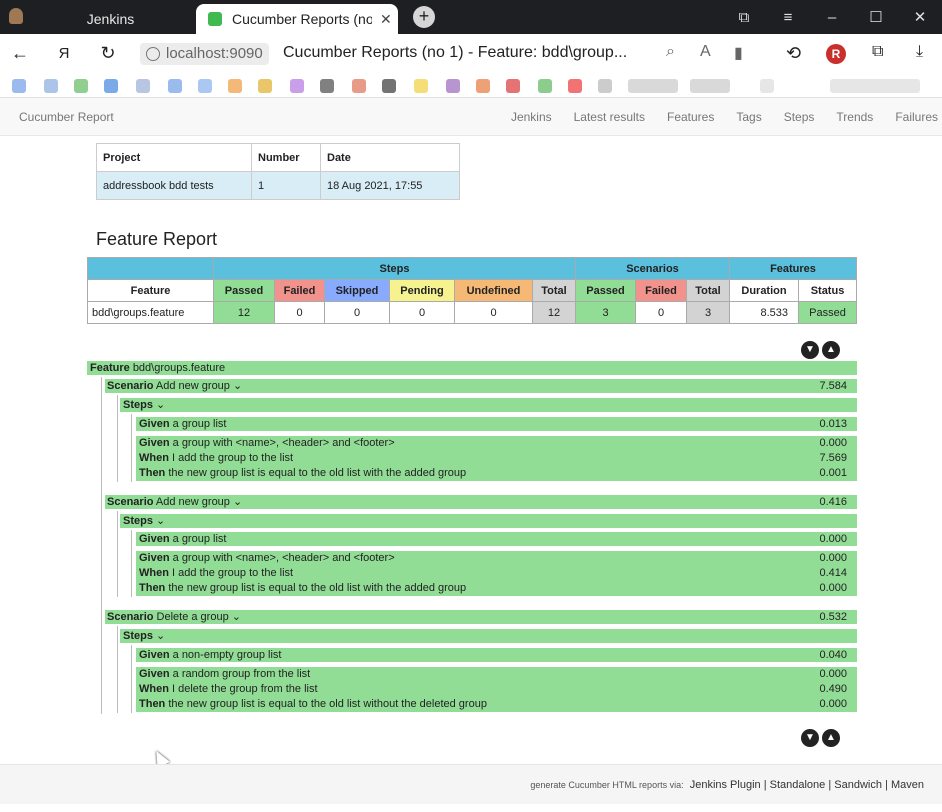 The height and width of the screenshot is (812, 942). What do you see at coordinates (907, 785) in the screenshot?
I see `footer-link-maven: Maven` at bounding box center [907, 785].